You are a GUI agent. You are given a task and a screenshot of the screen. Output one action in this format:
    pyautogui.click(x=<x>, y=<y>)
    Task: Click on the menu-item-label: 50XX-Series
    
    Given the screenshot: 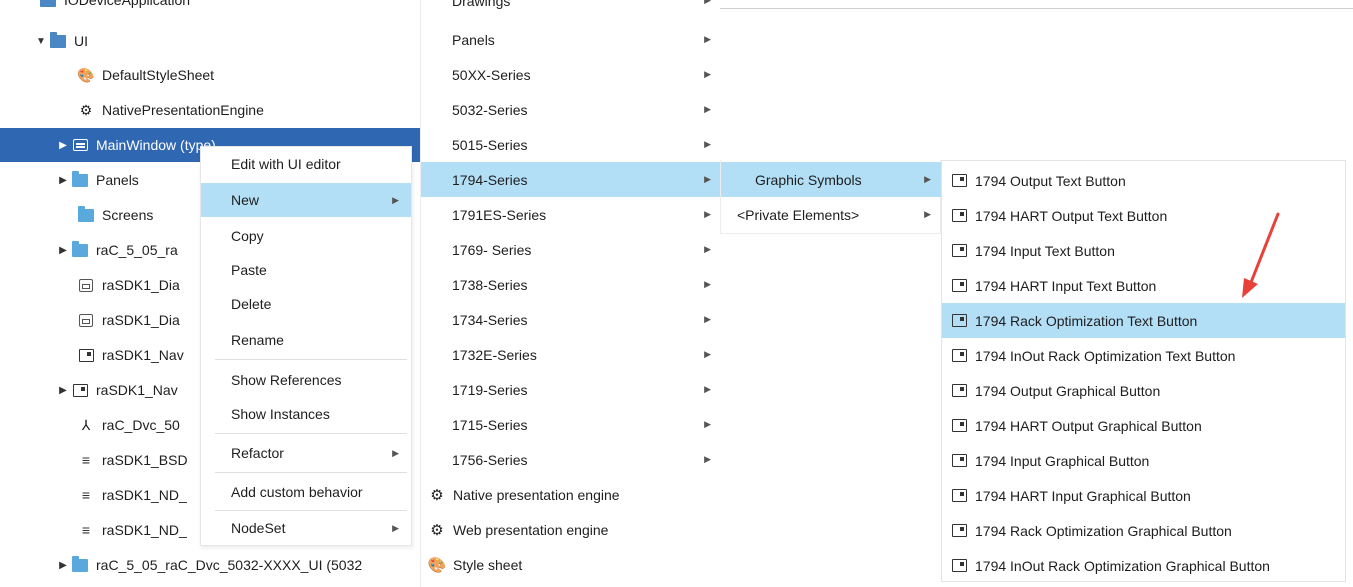 What is the action you would take?
    pyautogui.click(x=491, y=74)
    